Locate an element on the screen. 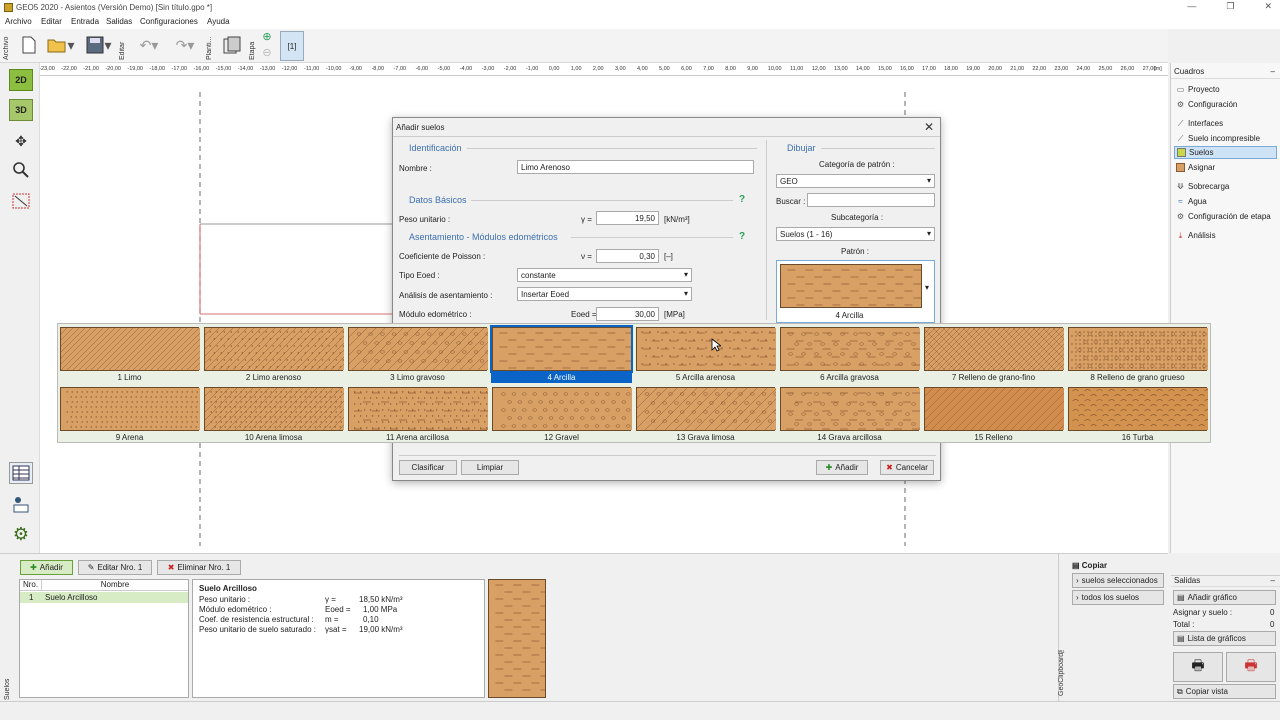  menu-editar: Editar is located at coordinates (51, 21).